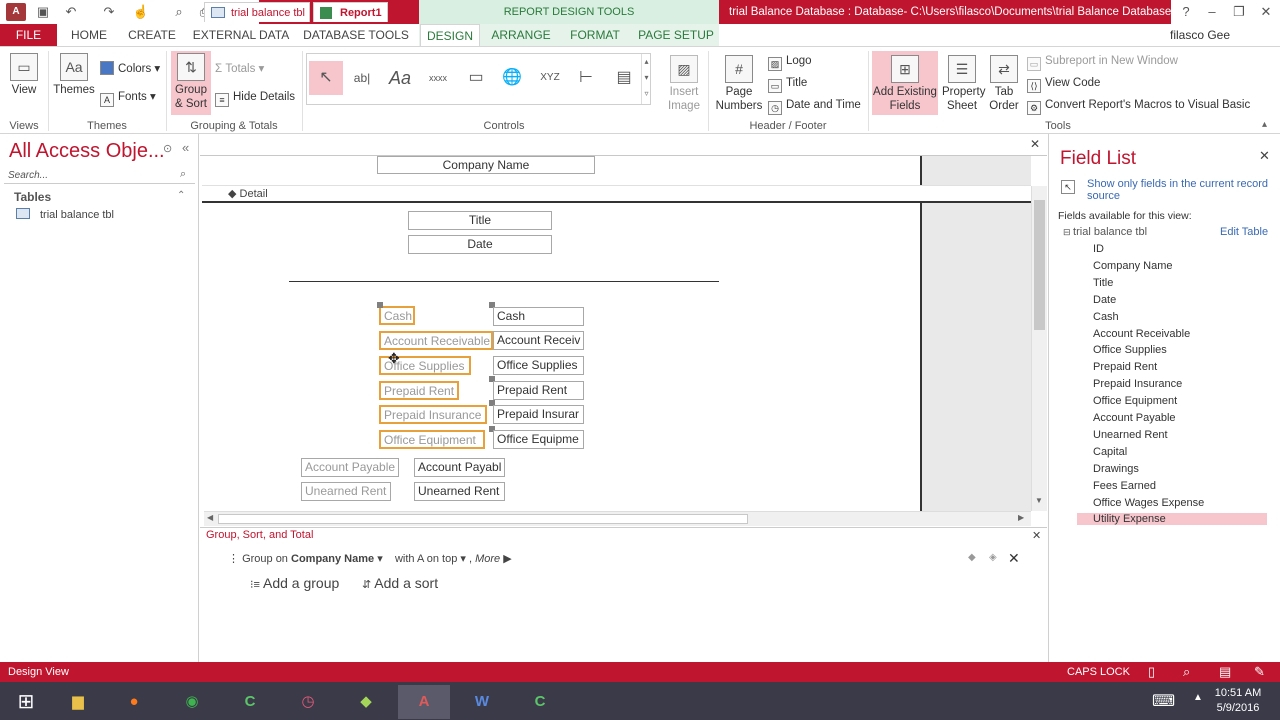  What do you see at coordinates (538, 316) in the screenshot?
I see `textbox-cash: Cash` at bounding box center [538, 316].